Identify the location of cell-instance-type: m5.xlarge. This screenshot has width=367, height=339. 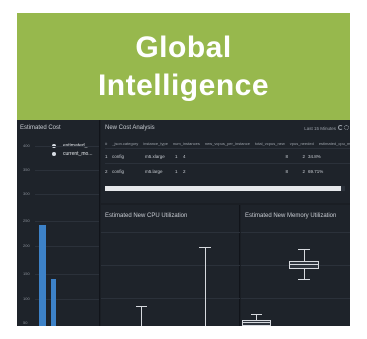
(155, 156).